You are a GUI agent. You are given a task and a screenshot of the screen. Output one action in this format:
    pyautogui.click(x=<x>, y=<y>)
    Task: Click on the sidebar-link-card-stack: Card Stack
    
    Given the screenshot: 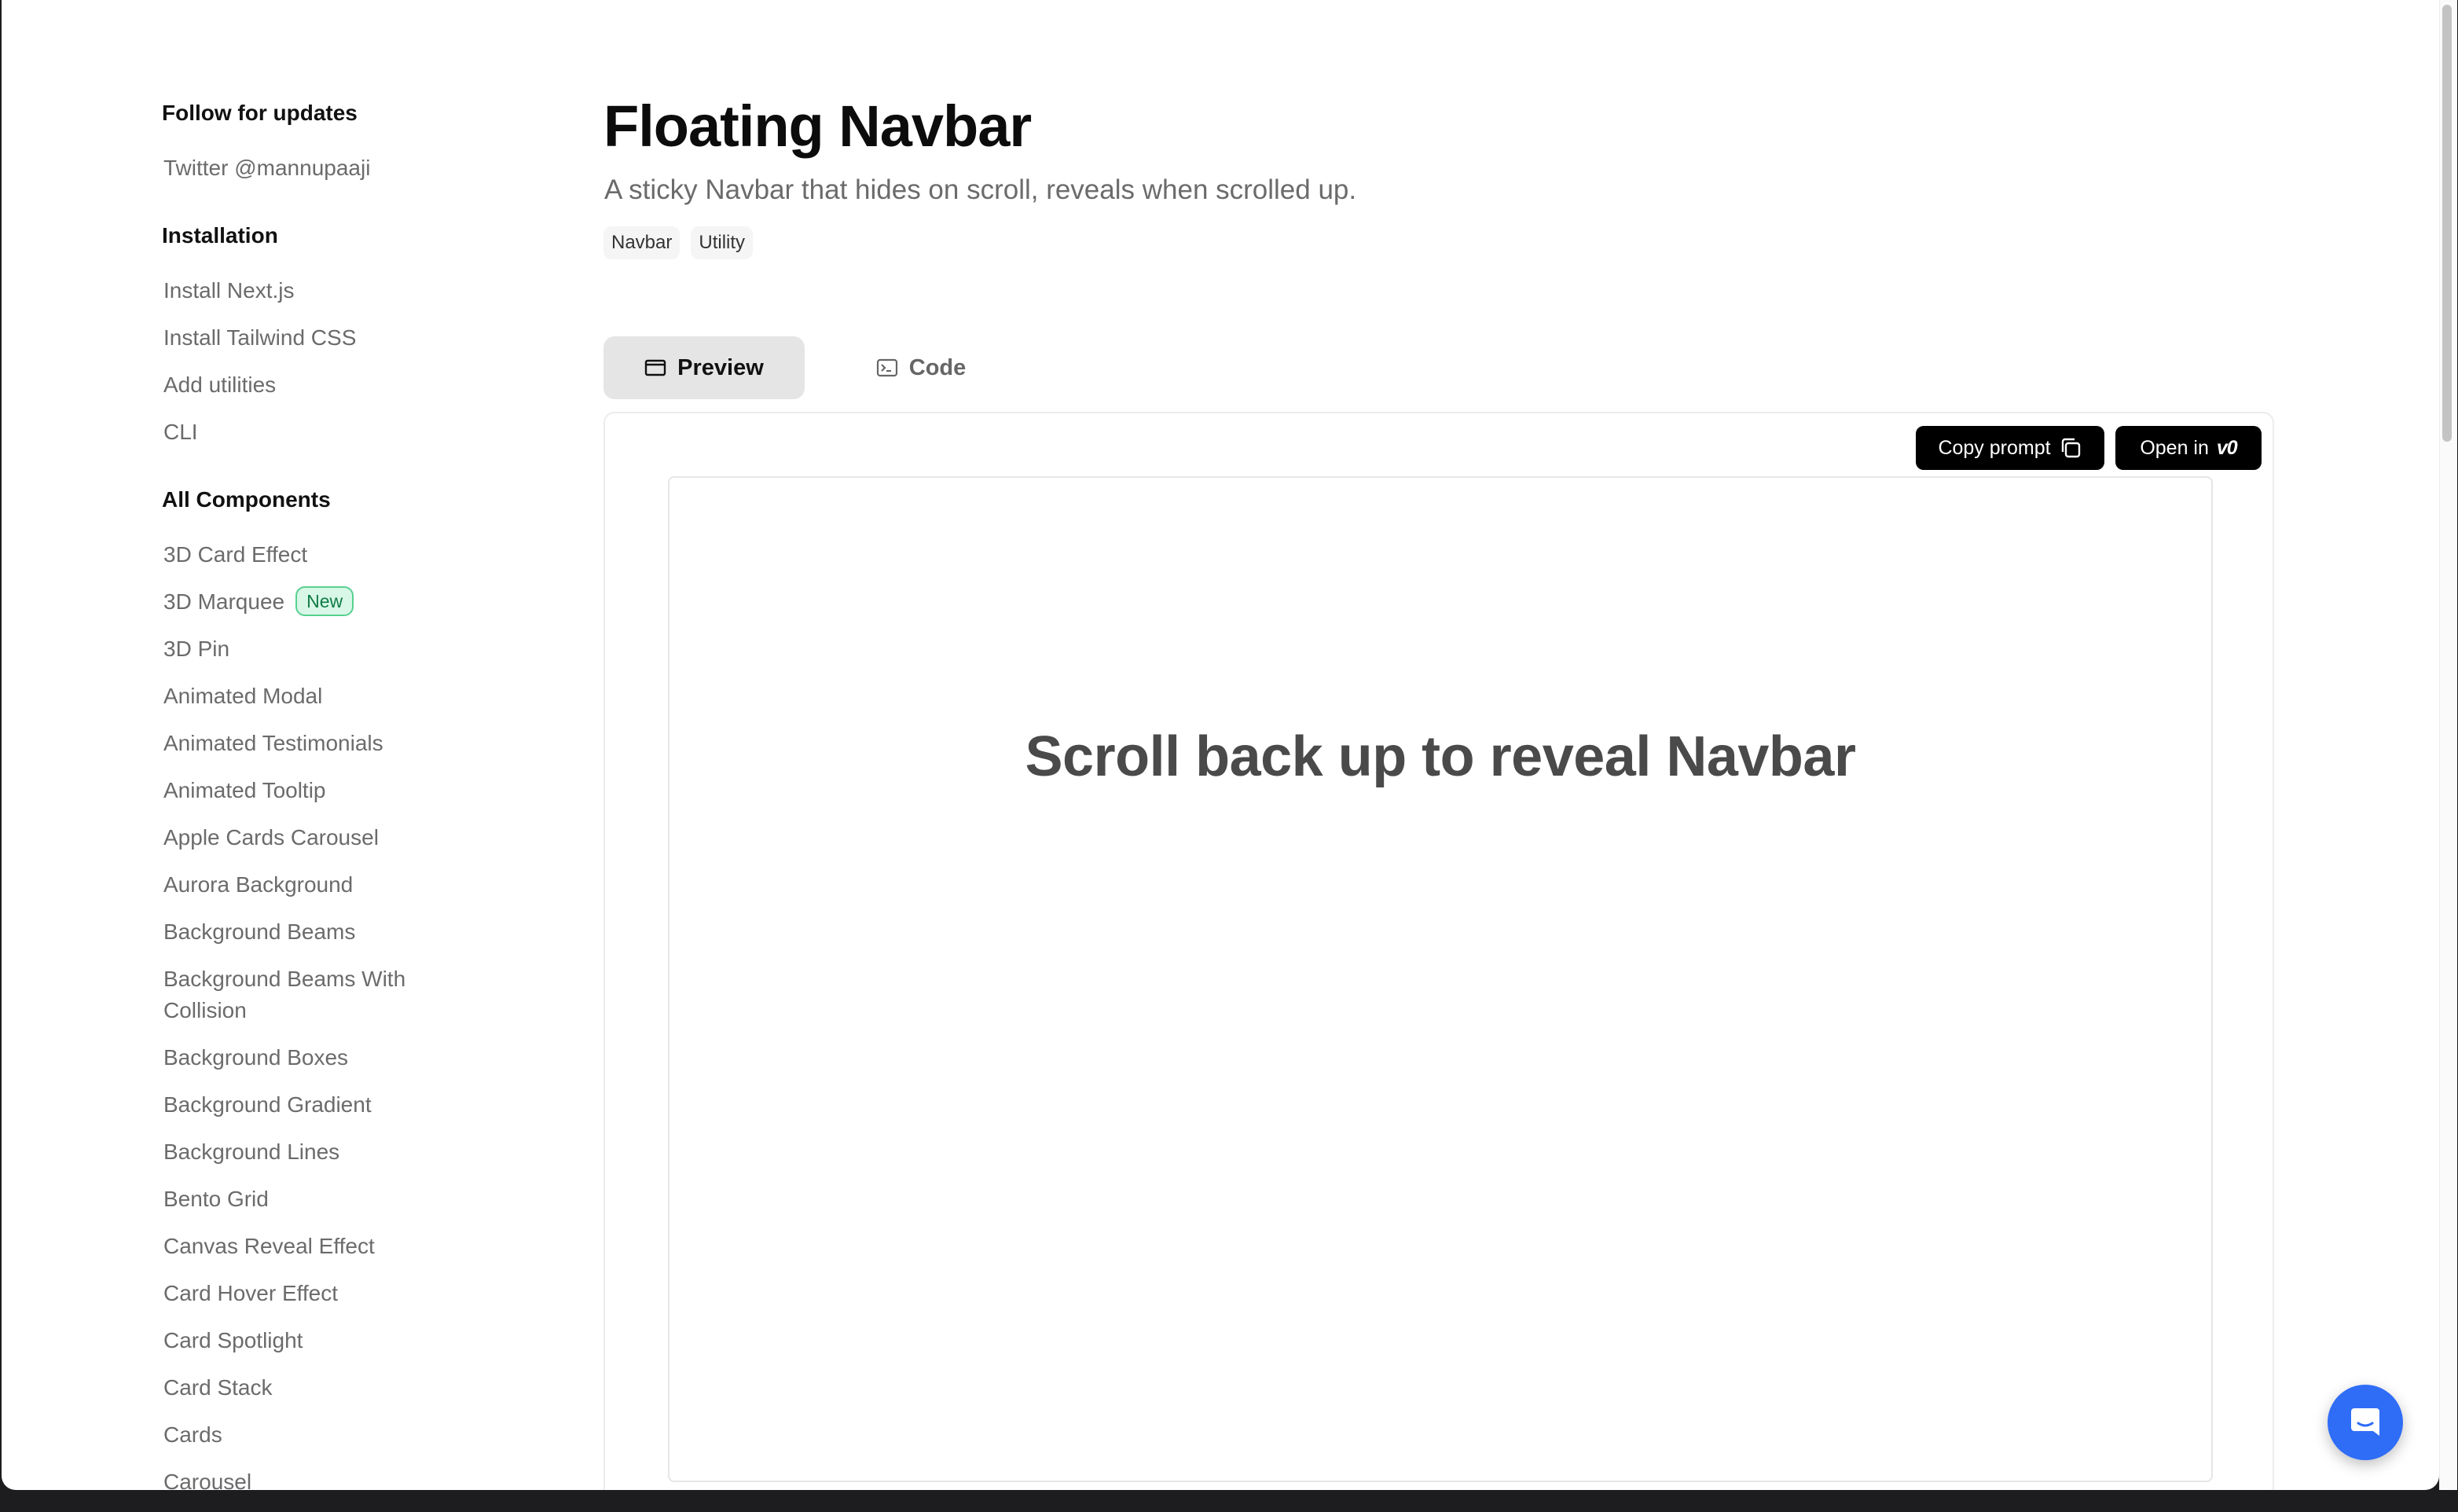 What is the action you would take?
    pyautogui.click(x=218, y=1388)
    